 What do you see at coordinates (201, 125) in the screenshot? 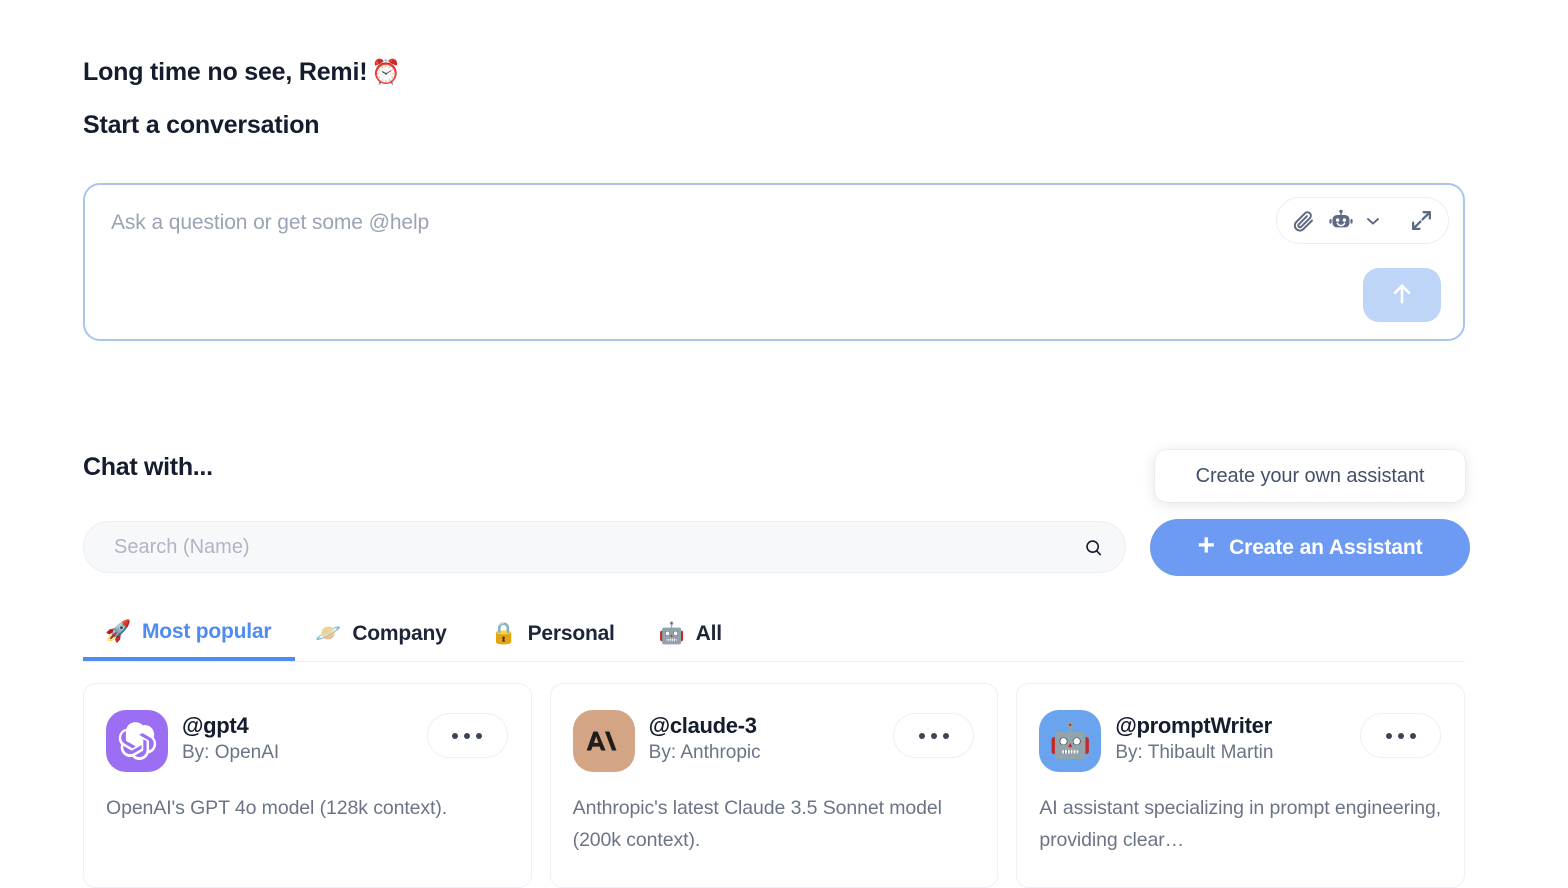
I see `page-subheading: Start a conversation` at bounding box center [201, 125].